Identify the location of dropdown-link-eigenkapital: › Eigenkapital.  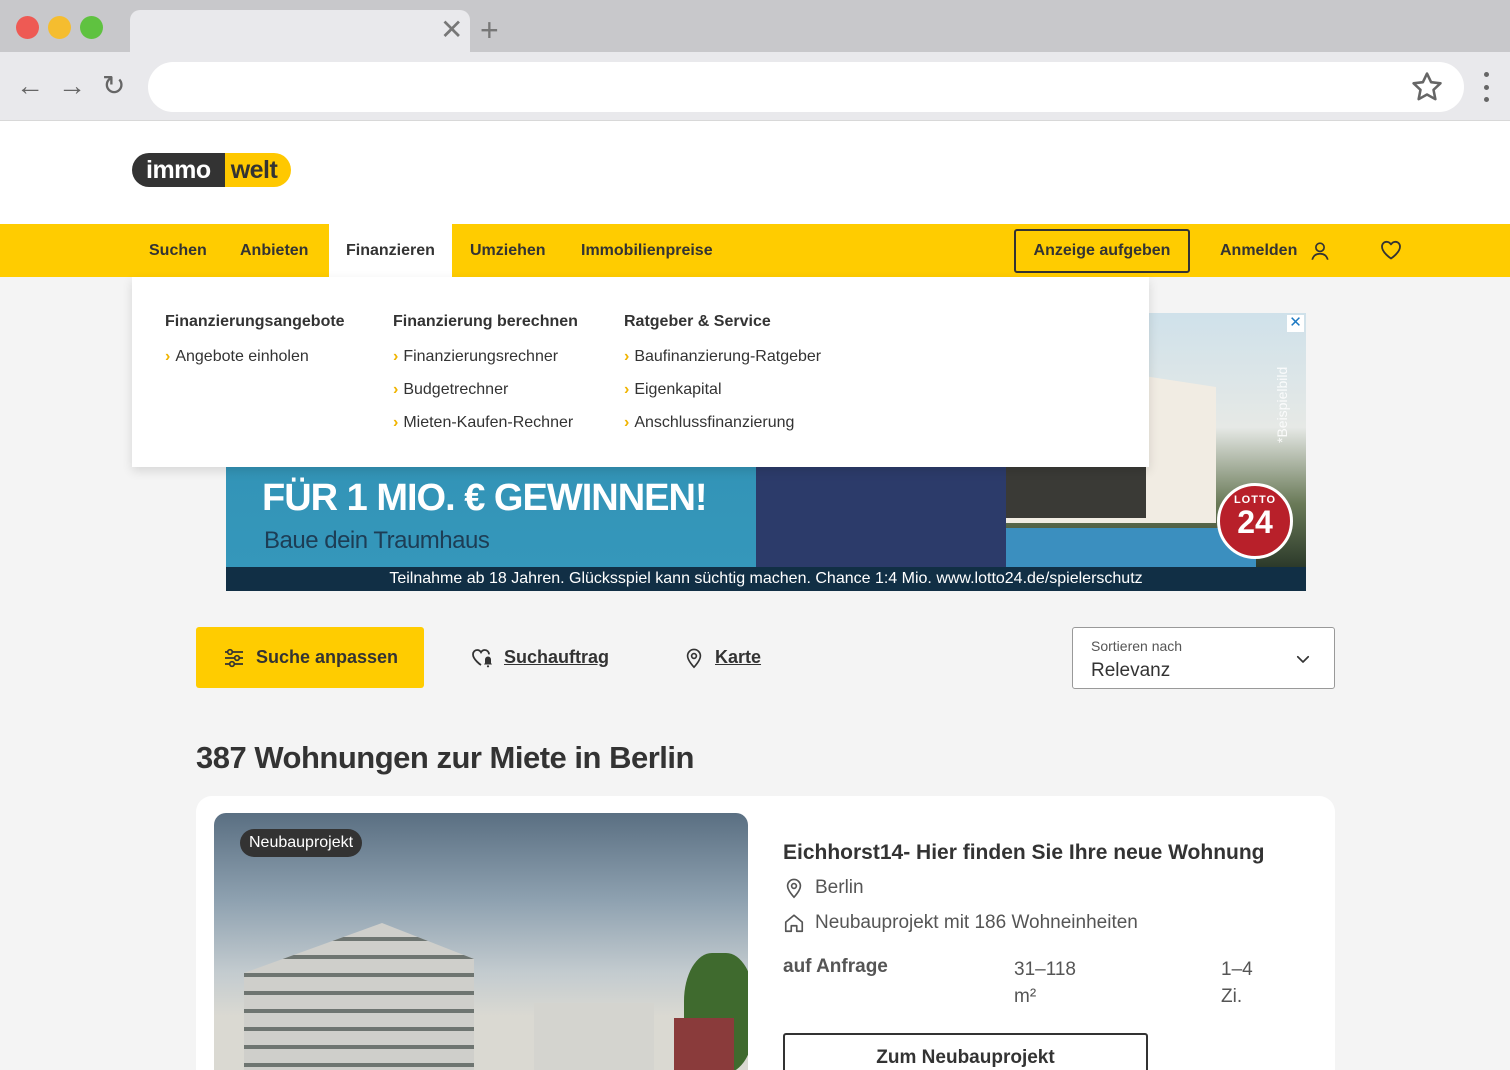
(722, 390).